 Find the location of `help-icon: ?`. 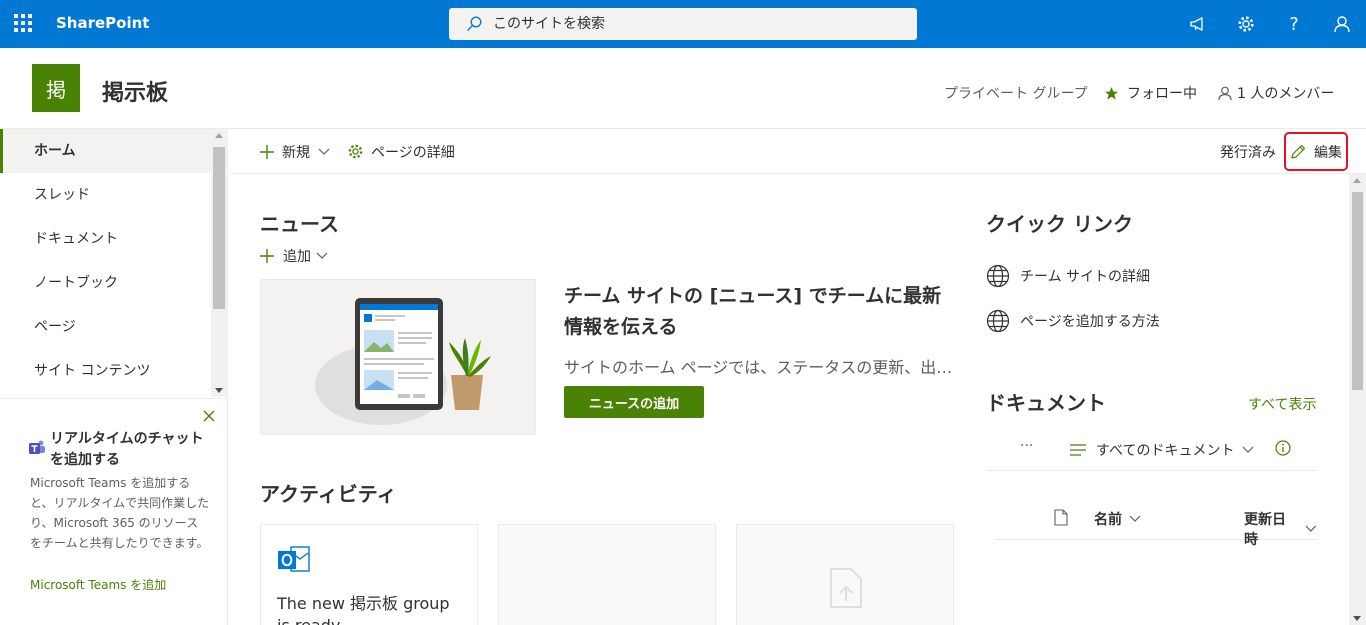

help-icon: ? is located at coordinates (1294, 24).